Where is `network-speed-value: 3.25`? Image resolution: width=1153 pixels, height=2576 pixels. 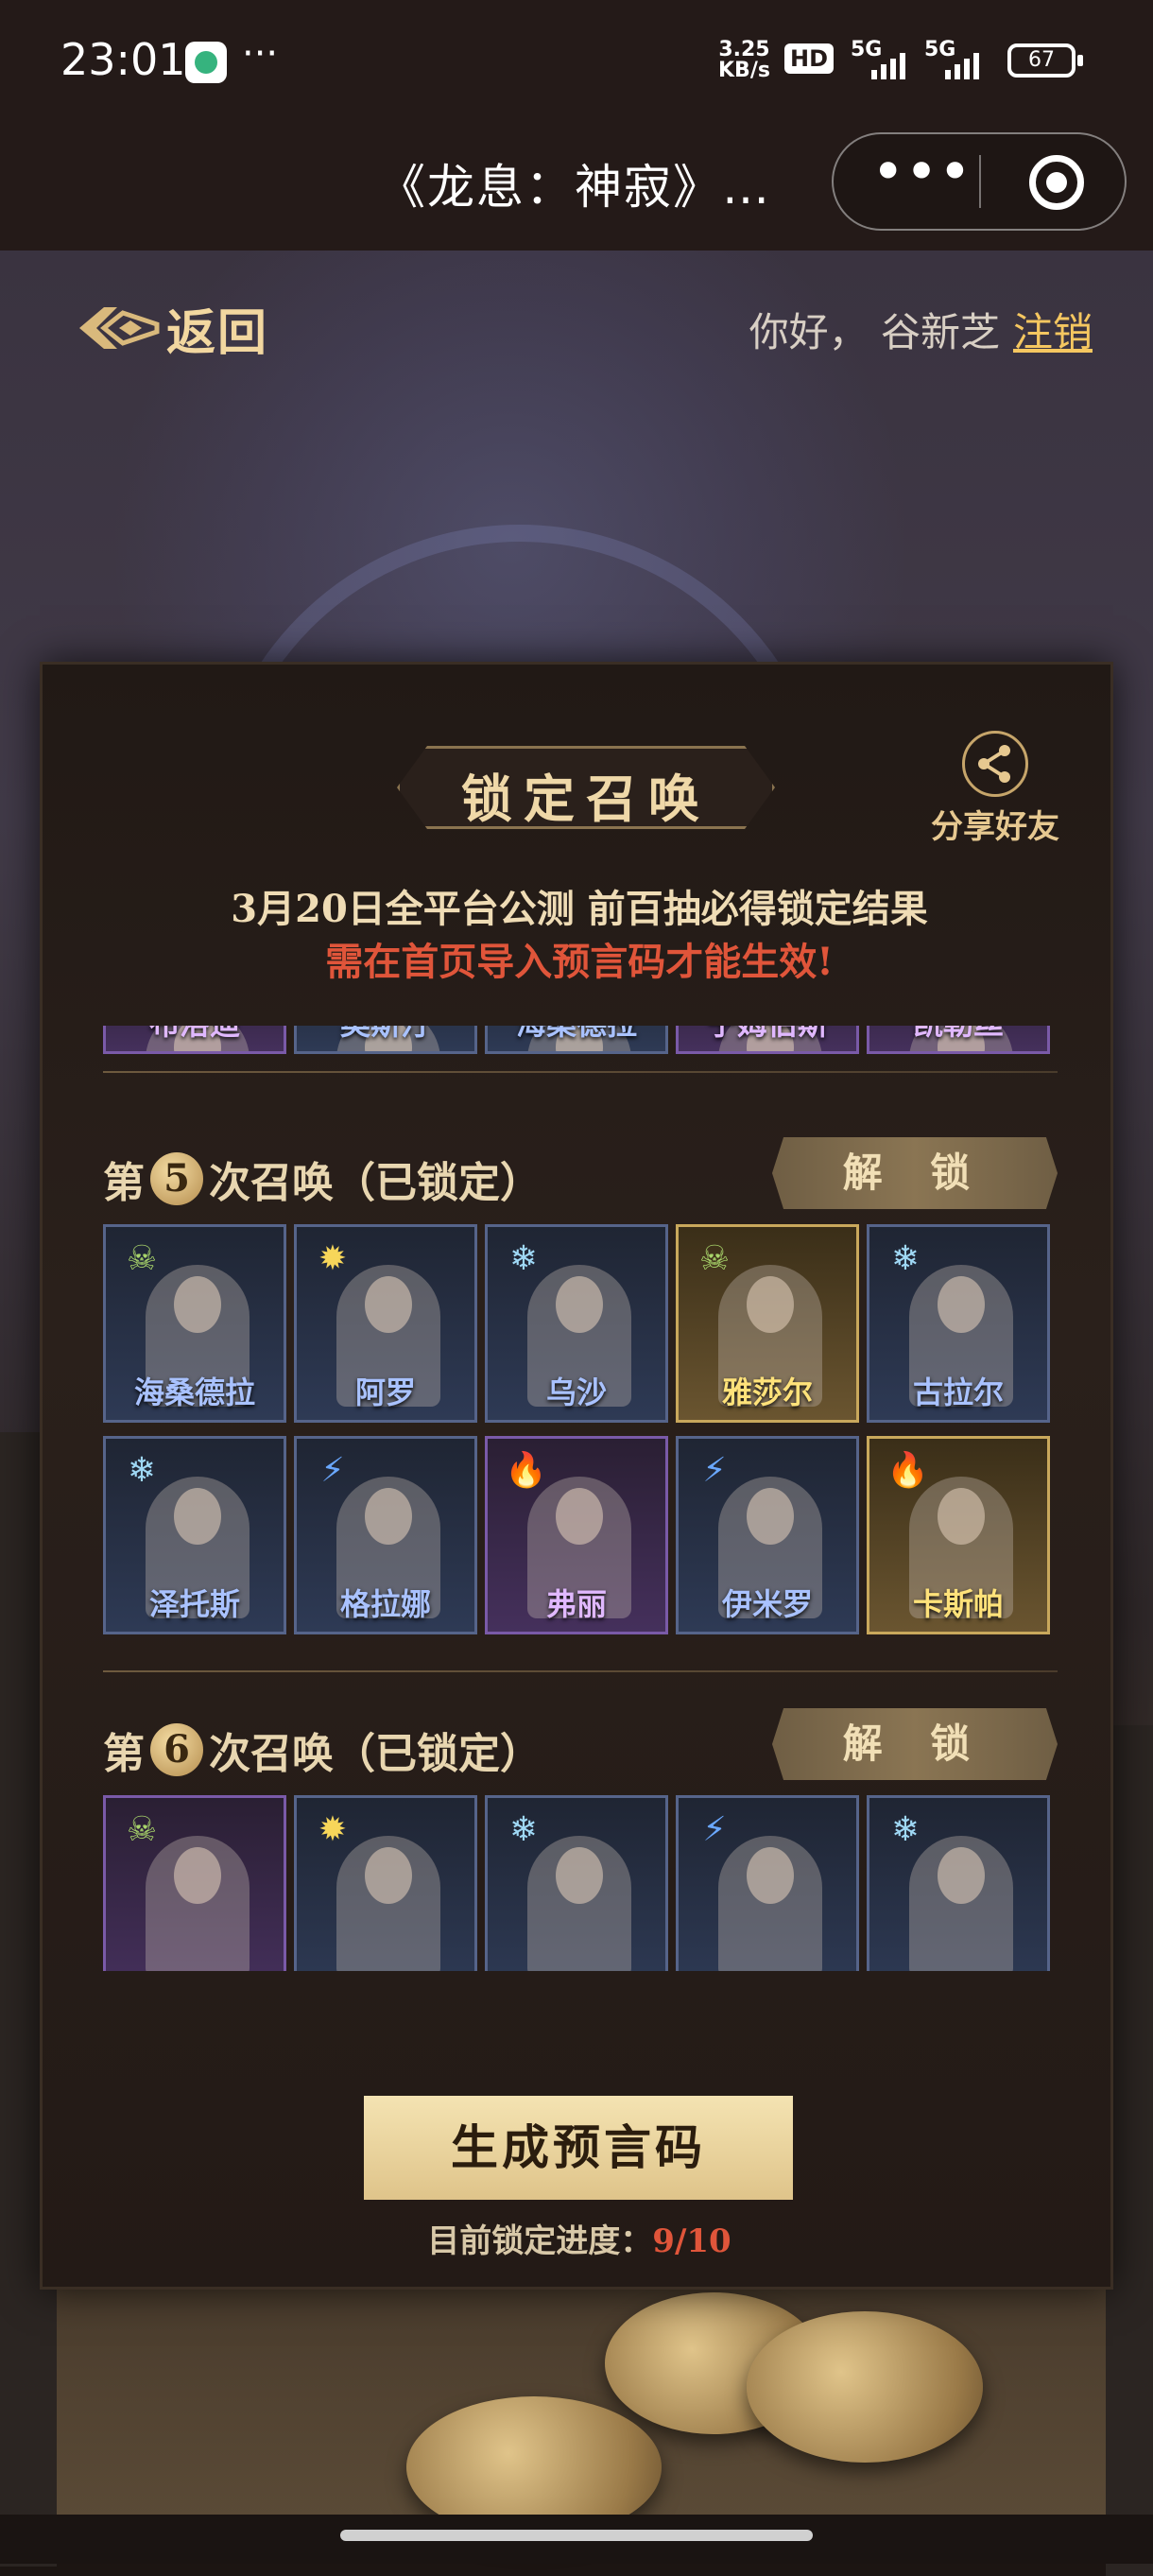 network-speed-value: 3.25 is located at coordinates (744, 50).